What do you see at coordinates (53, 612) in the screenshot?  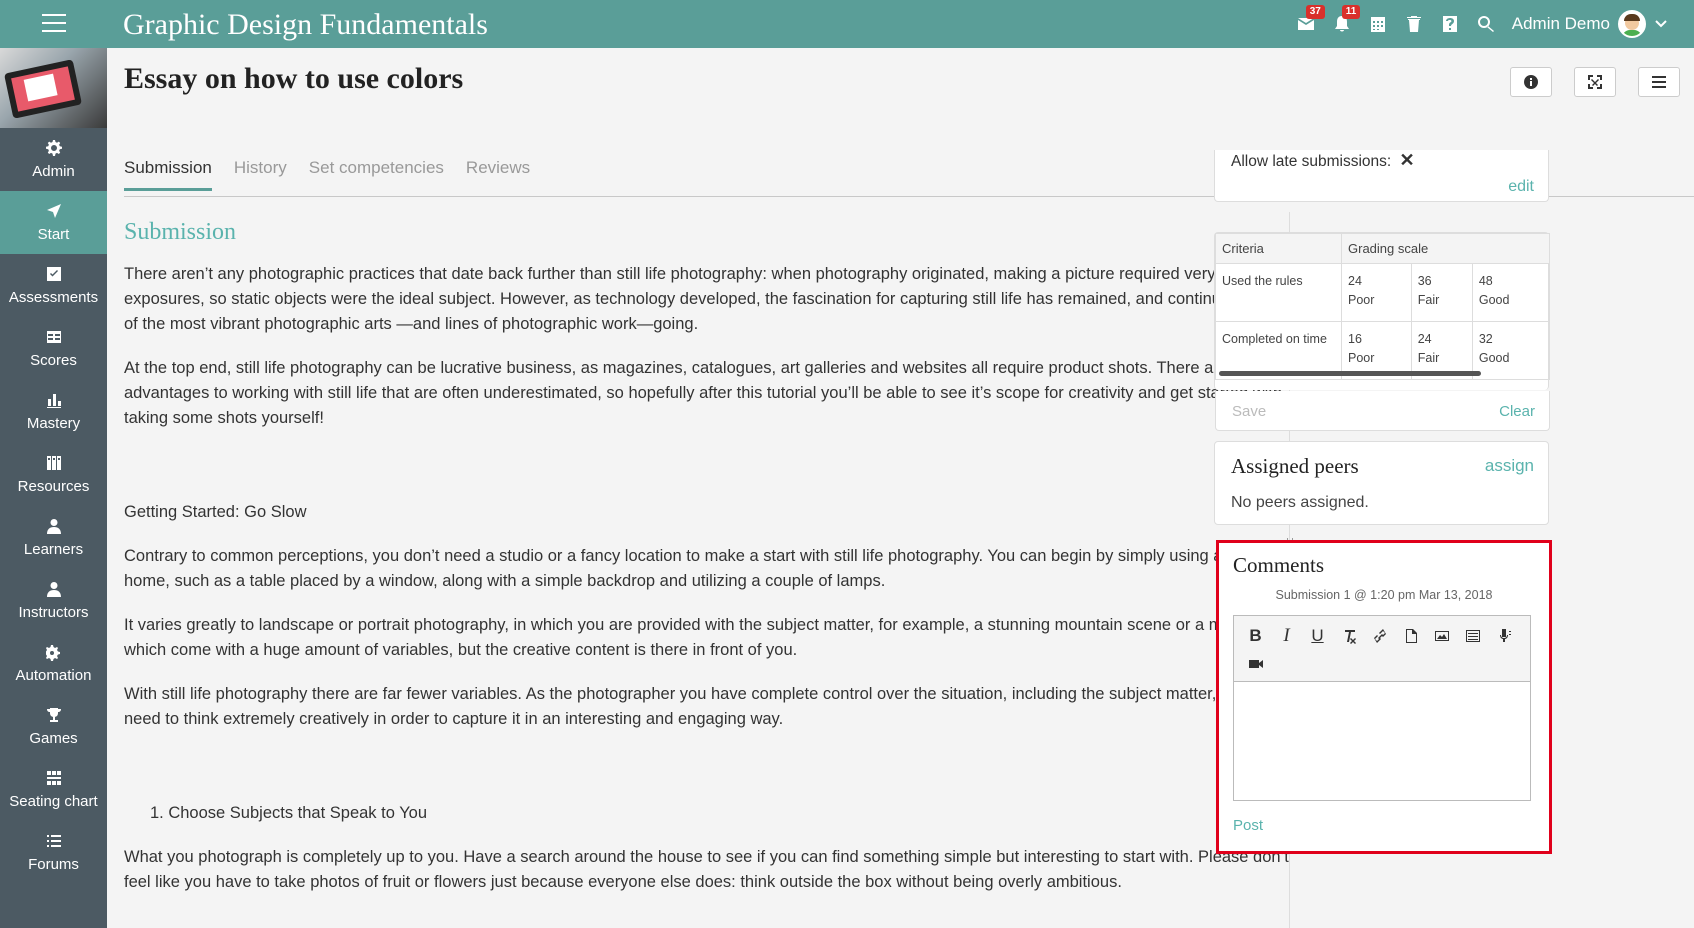 I see `sidebar-item-label: Instructors` at bounding box center [53, 612].